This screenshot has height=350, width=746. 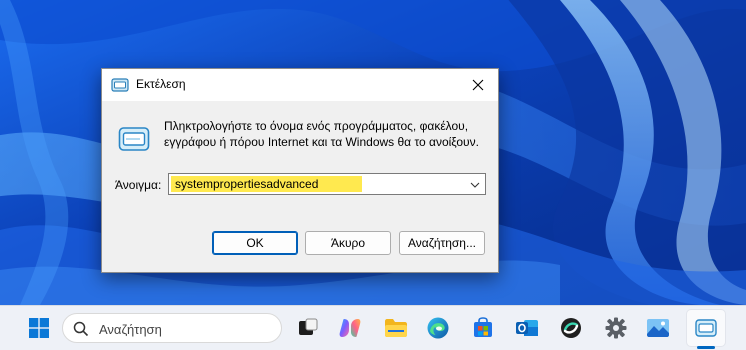 I want to click on active-indicator, so click(x=706, y=347).